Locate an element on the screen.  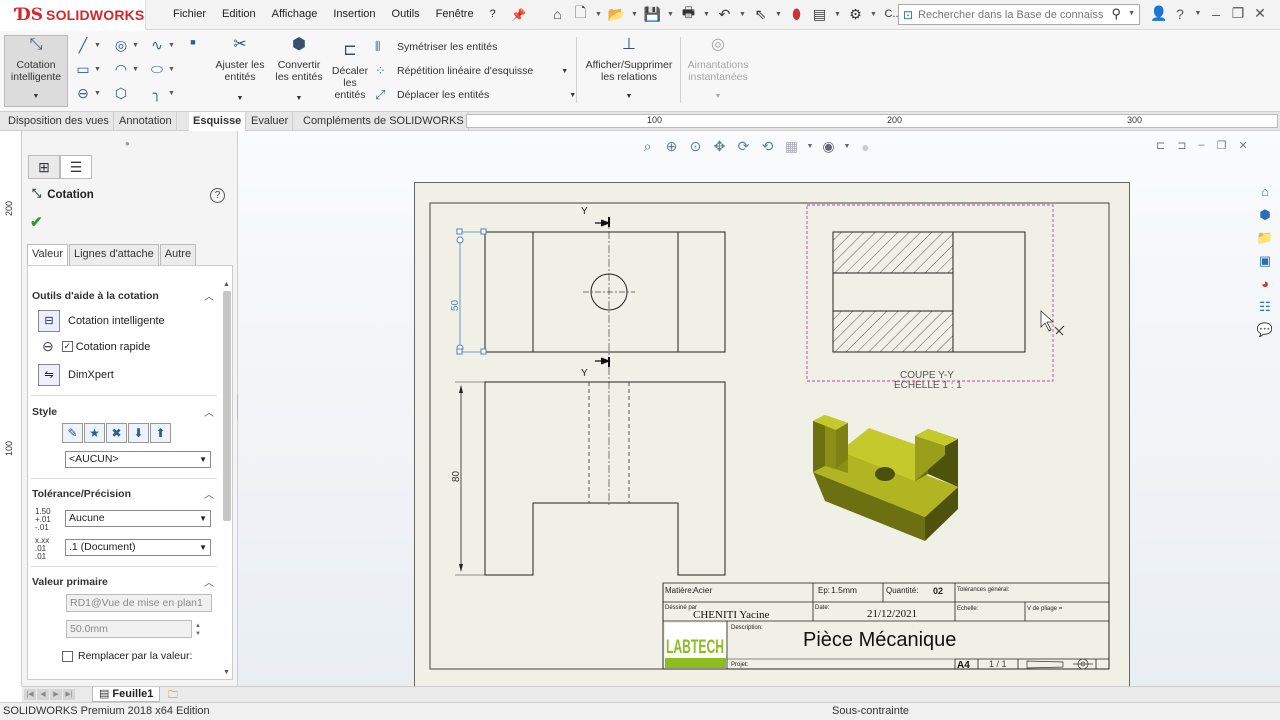
section-header-tools: Outils d'aide à la cotation is located at coordinates (95, 296).